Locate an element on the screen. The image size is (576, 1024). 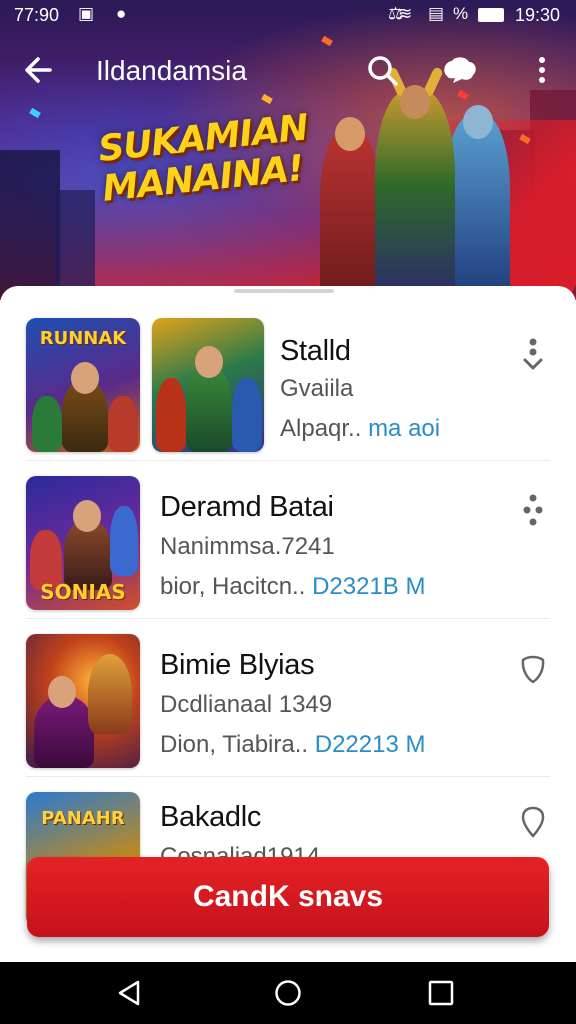
wifi-icon: ≋ is located at coordinates (405, 13).